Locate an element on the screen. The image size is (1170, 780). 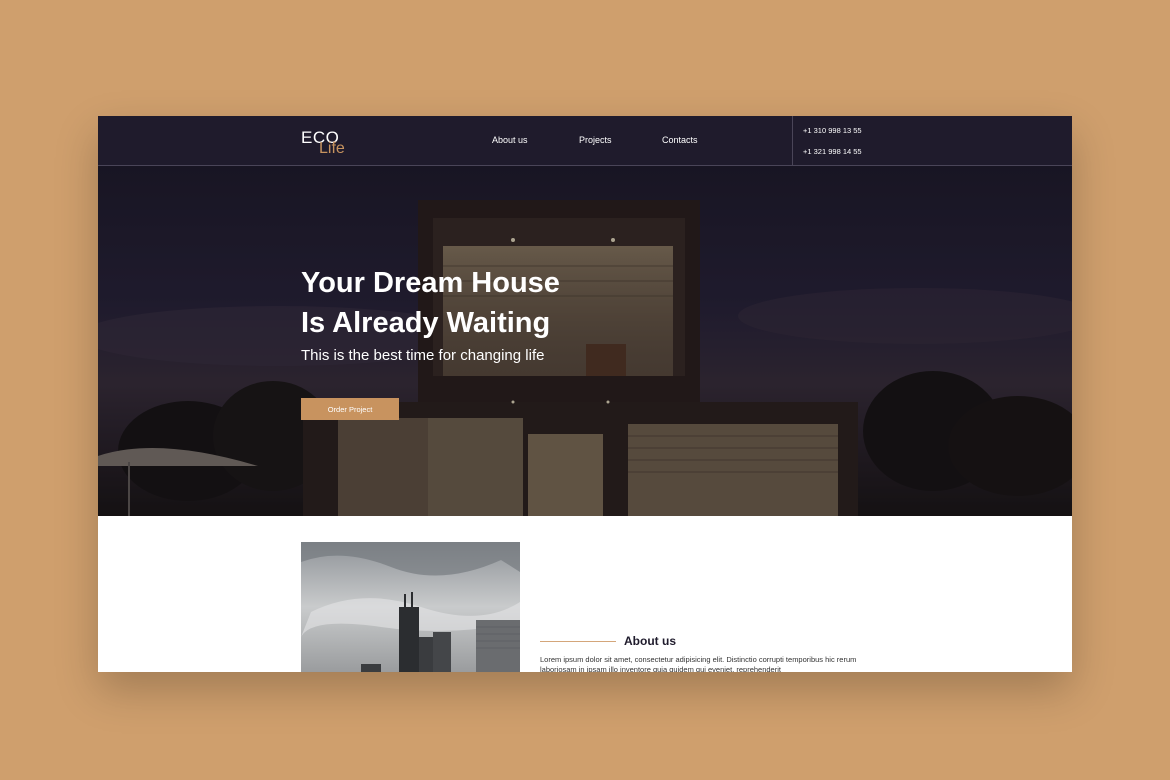
phone-link-2: +1 321 998 14 55 is located at coordinates (832, 151).